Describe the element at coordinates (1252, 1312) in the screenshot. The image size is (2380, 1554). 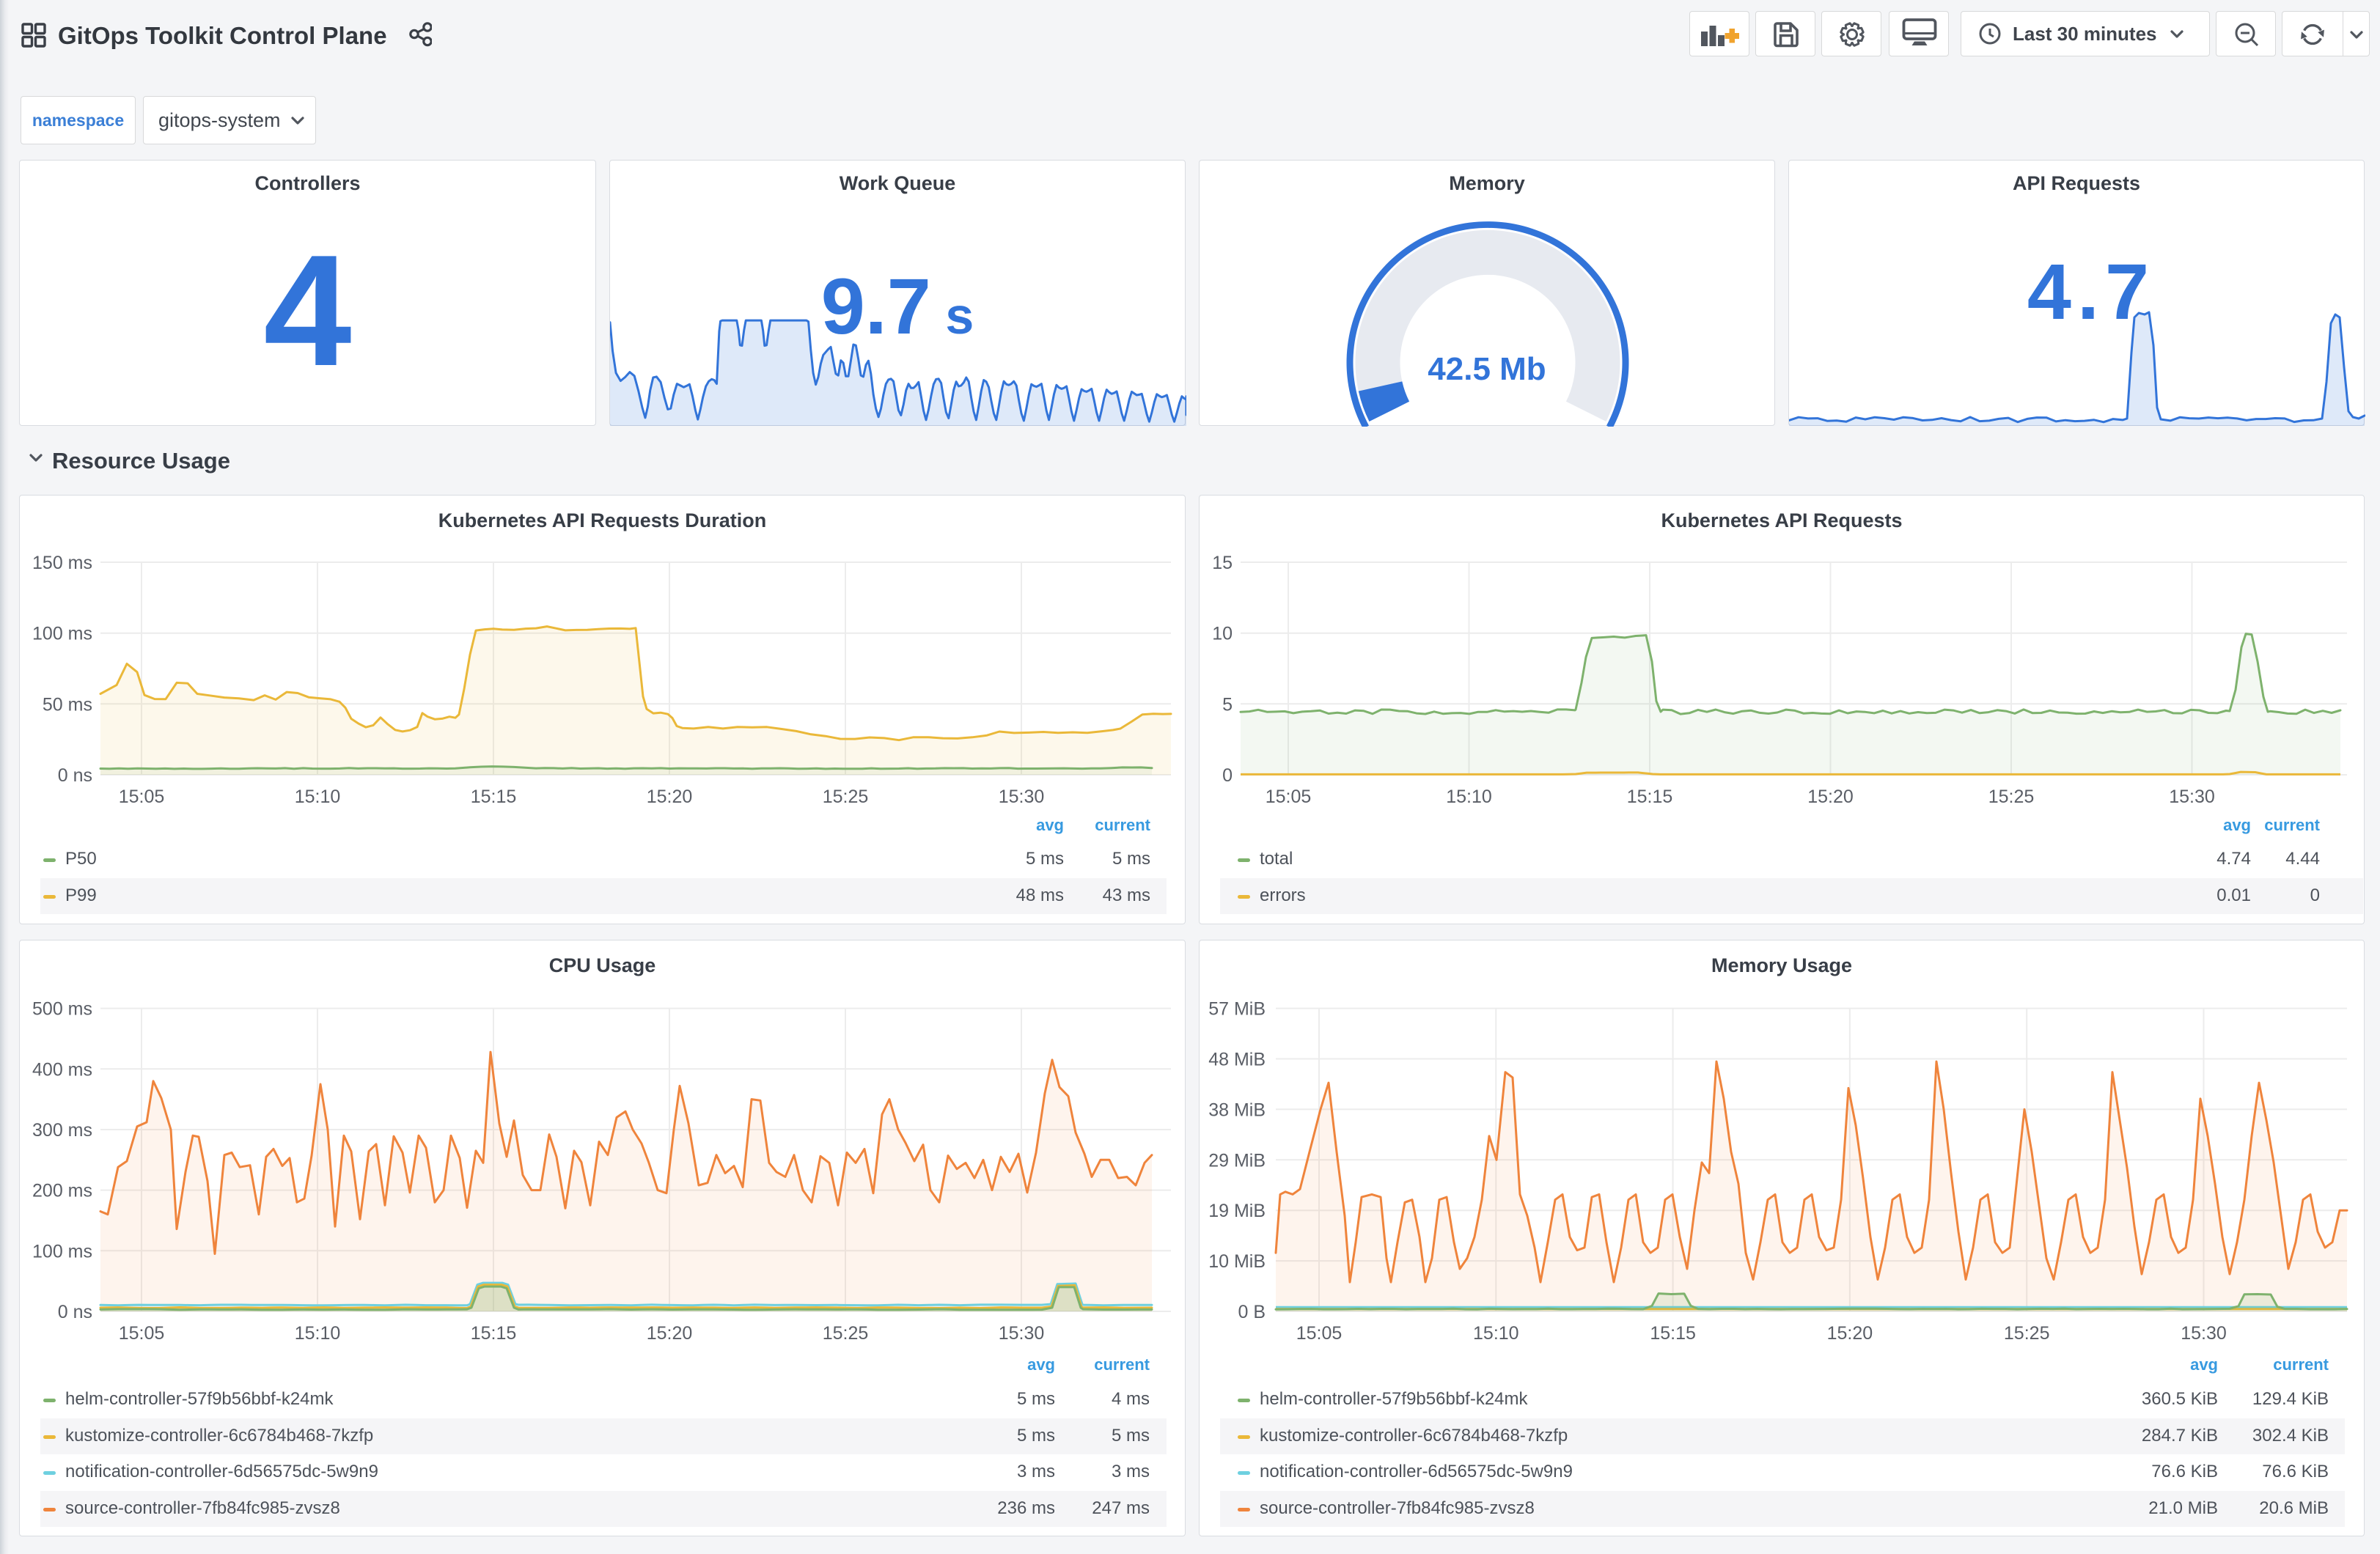
I see `svg-text: 0 B` at that location.